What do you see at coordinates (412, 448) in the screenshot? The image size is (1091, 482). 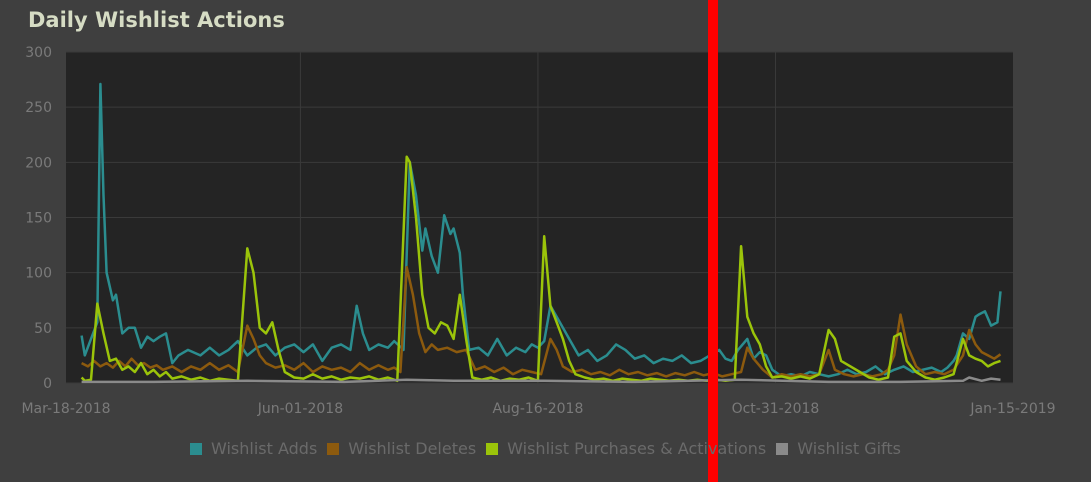 I see `legend-label: Wishlist Deletes` at bounding box center [412, 448].